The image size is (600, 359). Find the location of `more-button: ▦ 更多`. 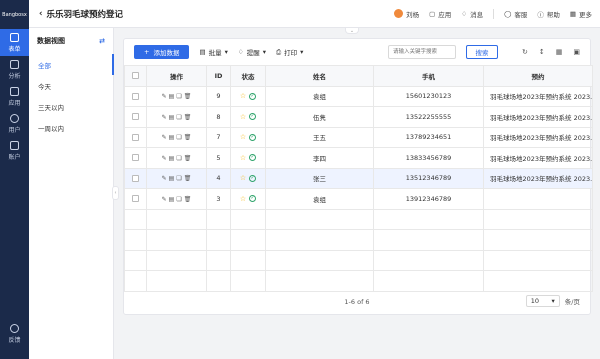

more-button: ▦ 更多 is located at coordinates (581, 14).